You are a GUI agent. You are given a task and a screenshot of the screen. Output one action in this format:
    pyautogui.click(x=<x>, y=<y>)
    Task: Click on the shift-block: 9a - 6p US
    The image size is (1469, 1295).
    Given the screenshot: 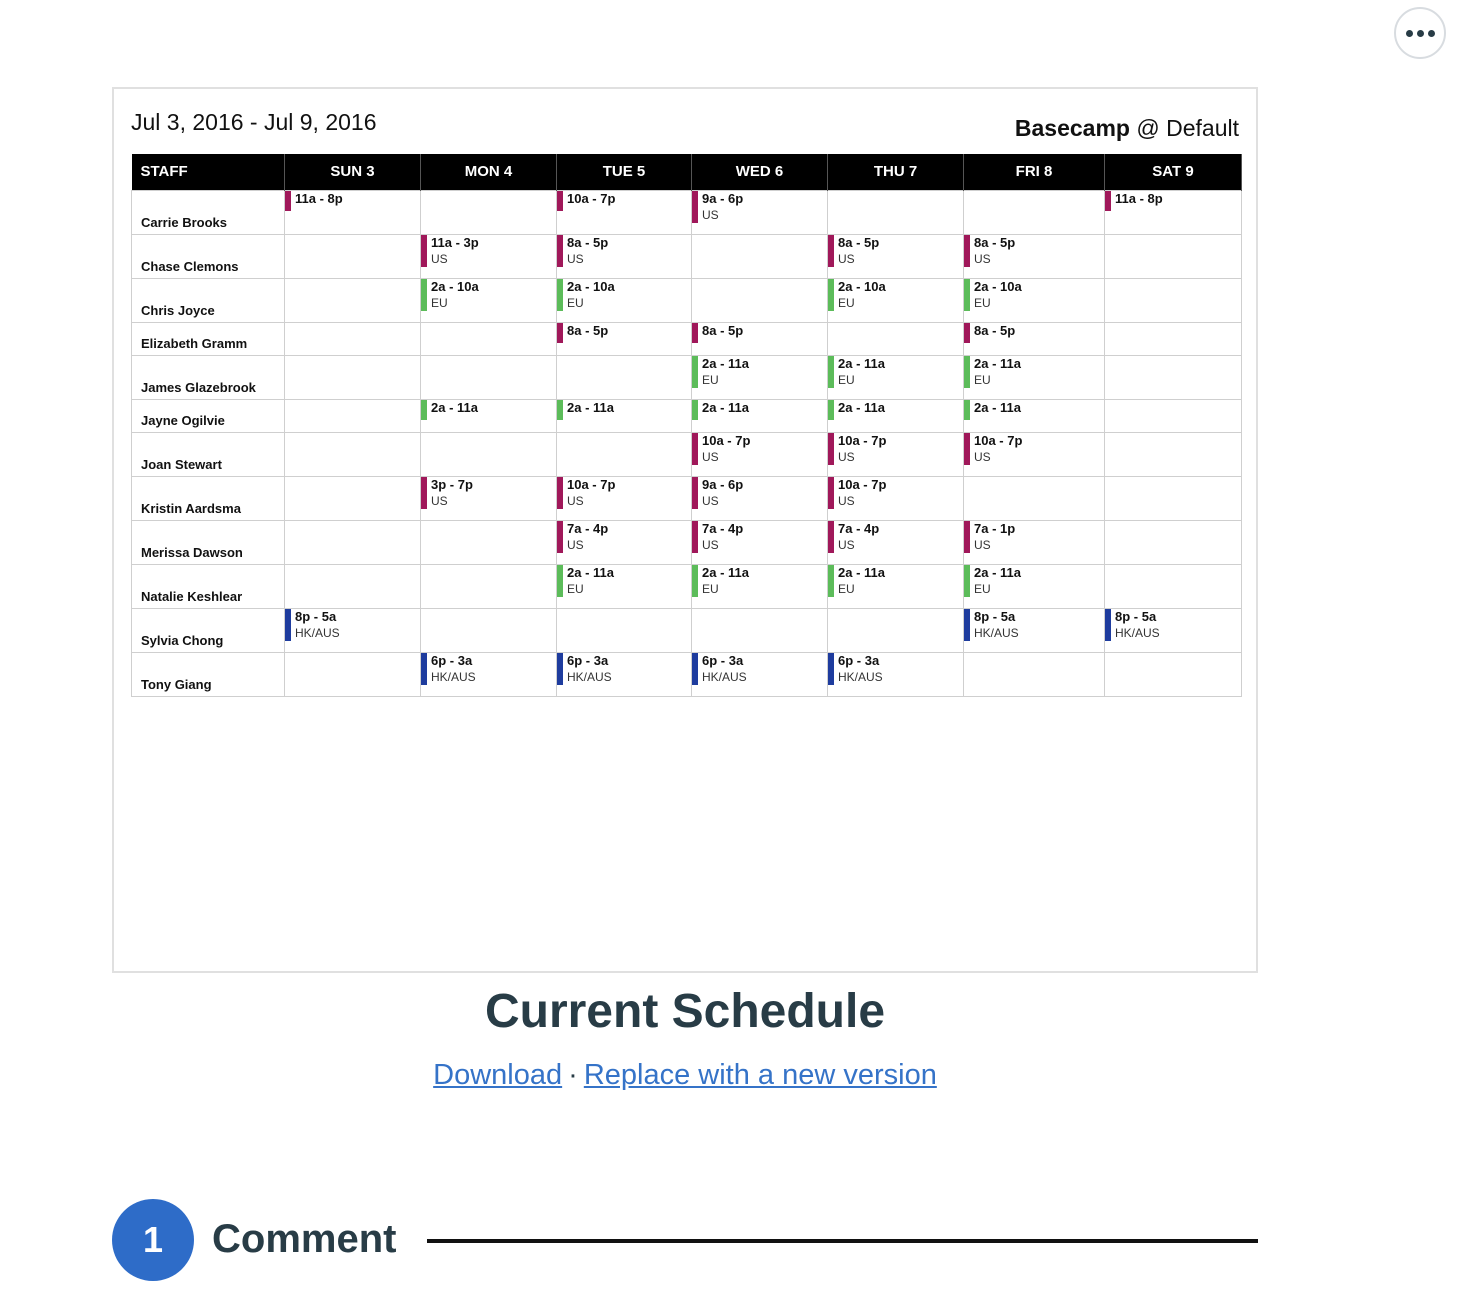 What is the action you would take?
    pyautogui.click(x=759, y=206)
    